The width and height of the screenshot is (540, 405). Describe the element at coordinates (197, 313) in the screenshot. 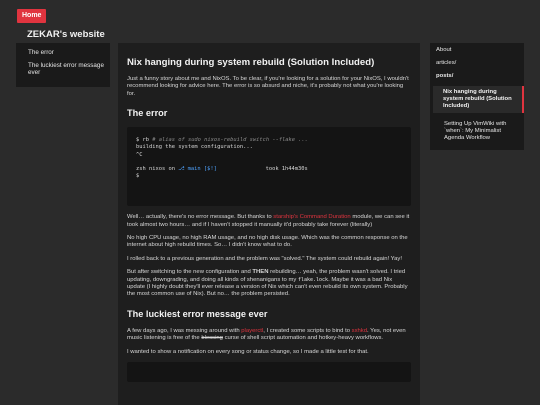

I see `section-heading-luckiest-error: The luckiest error message ever` at that location.